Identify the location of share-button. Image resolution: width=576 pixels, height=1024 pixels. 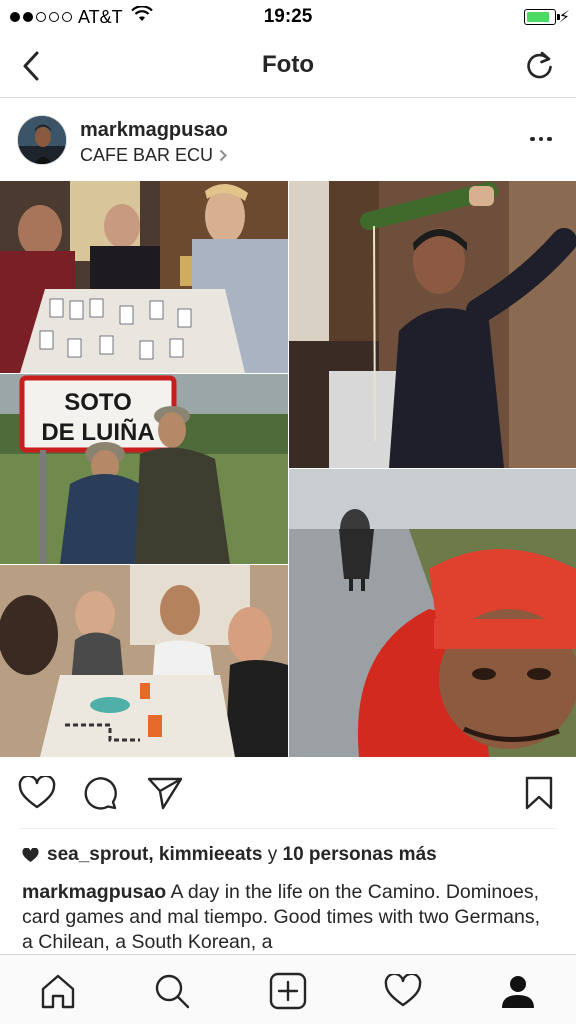
(165, 793).